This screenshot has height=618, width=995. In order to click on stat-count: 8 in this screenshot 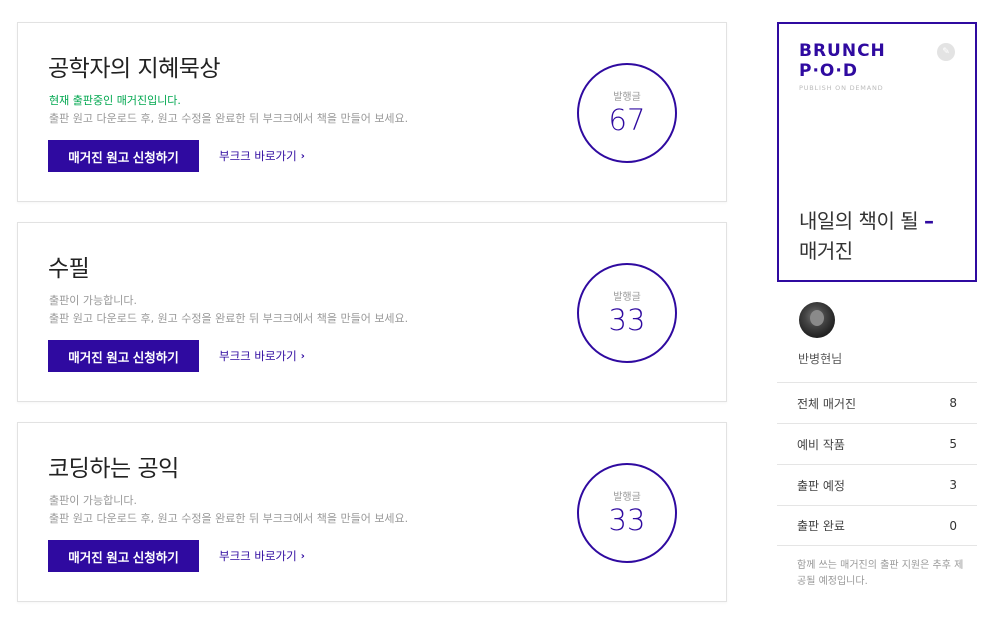, I will do `click(953, 403)`.